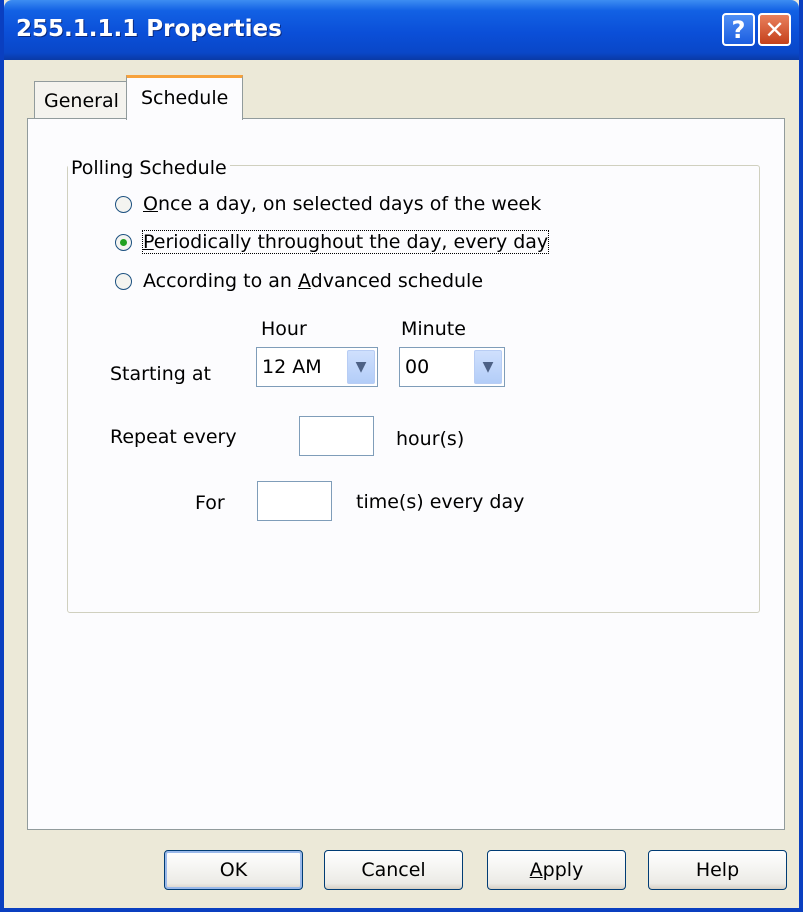 This screenshot has height=912, width=803. What do you see at coordinates (401, 30) in the screenshot?
I see `title-bar: 255.1.1.1 Properties ? ✕` at bounding box center [401, 30].